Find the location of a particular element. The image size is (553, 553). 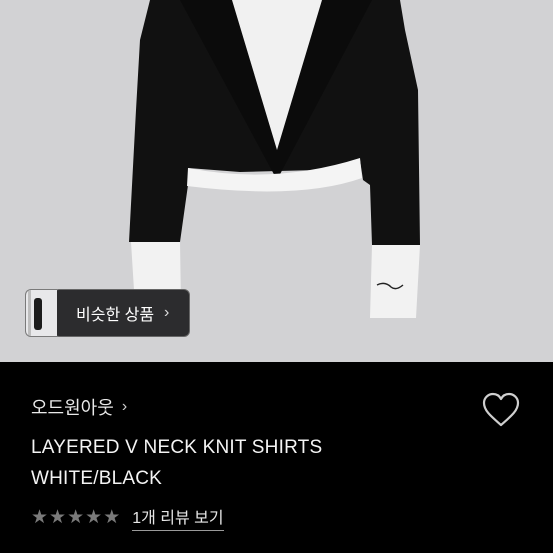

heart-outline-icon is located at coordinates (501, 410).